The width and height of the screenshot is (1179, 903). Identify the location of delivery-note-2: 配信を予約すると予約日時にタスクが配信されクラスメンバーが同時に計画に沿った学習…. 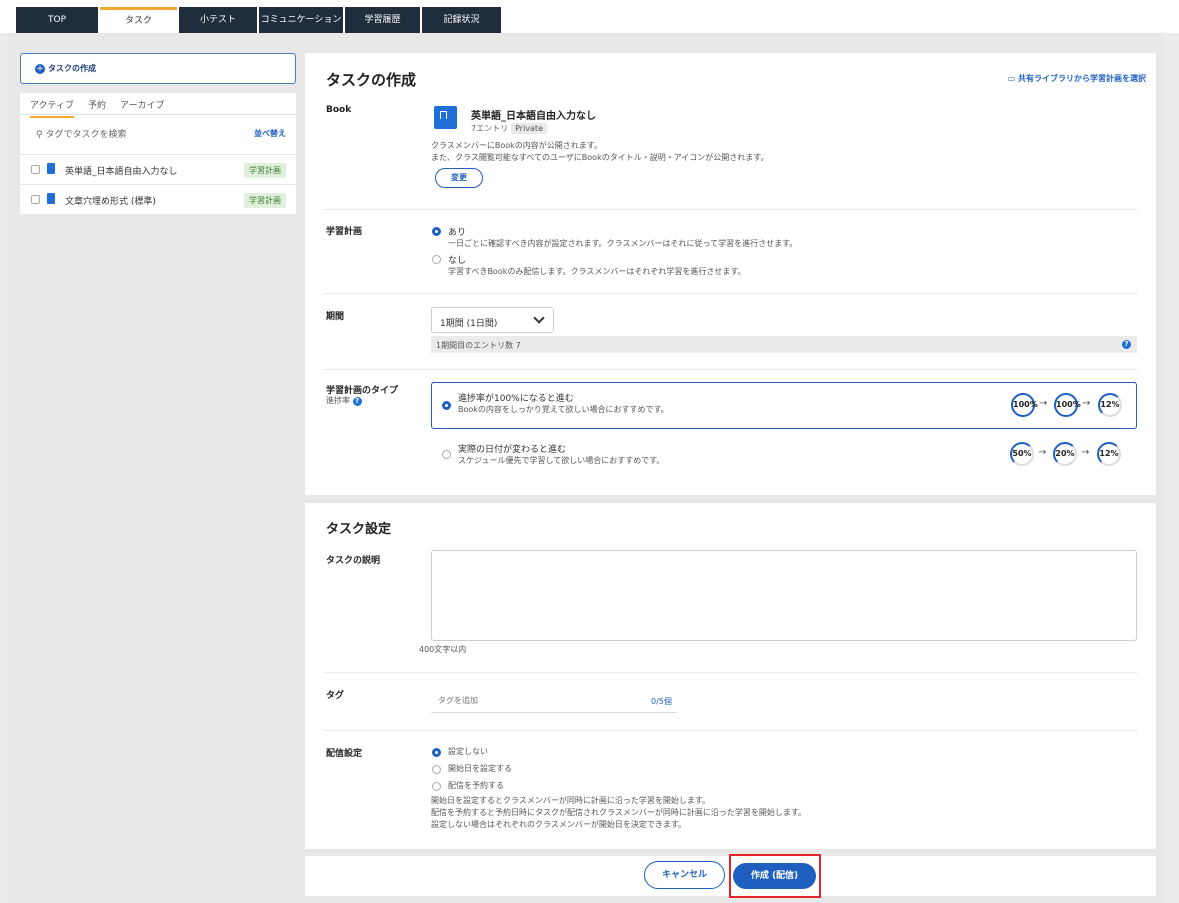
(619, 812).